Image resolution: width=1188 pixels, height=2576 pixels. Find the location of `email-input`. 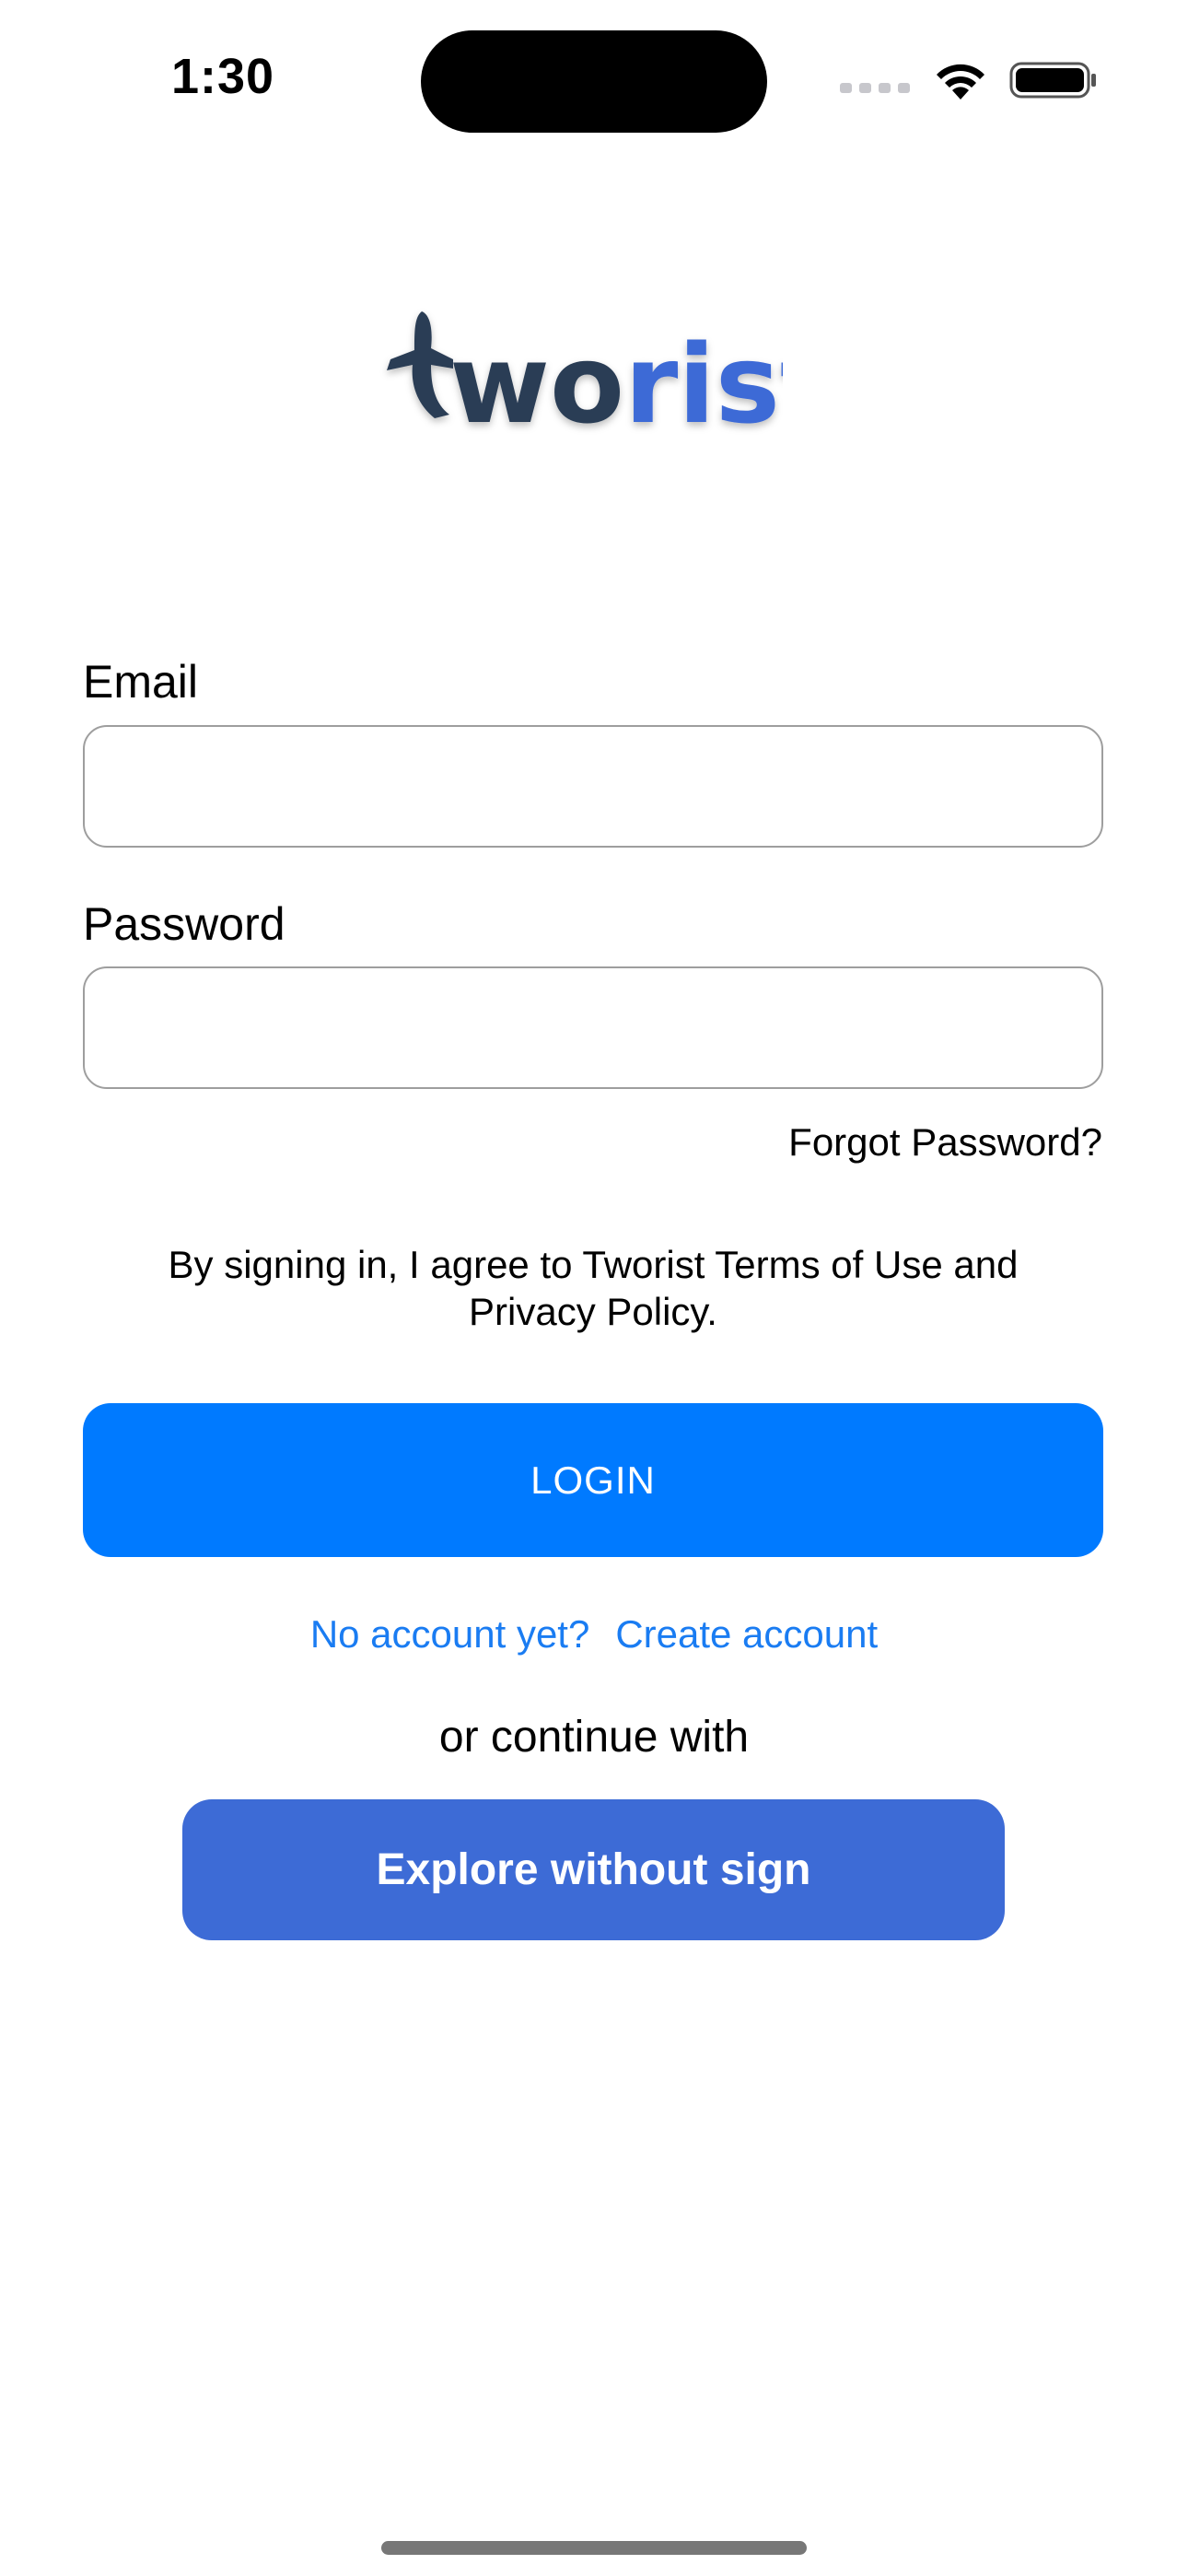

email-input is located at coordinates (593, 786).